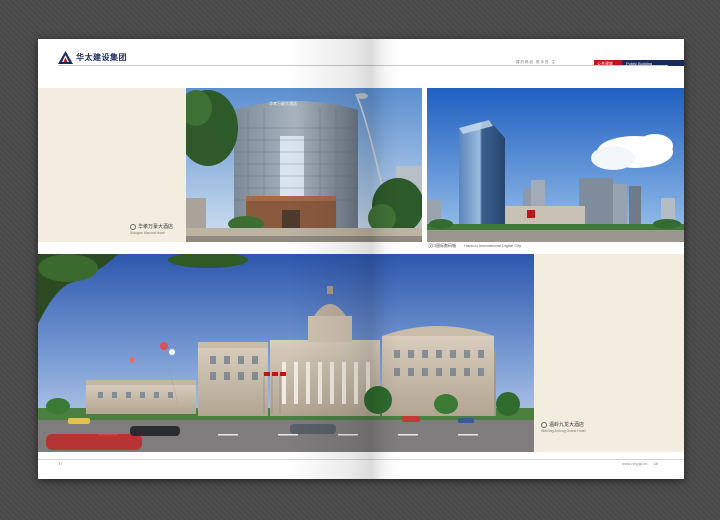 The image size is (720, 520). I want to click on caption-digital-city-cn: 汉口国际数码城, so click(442, 245).